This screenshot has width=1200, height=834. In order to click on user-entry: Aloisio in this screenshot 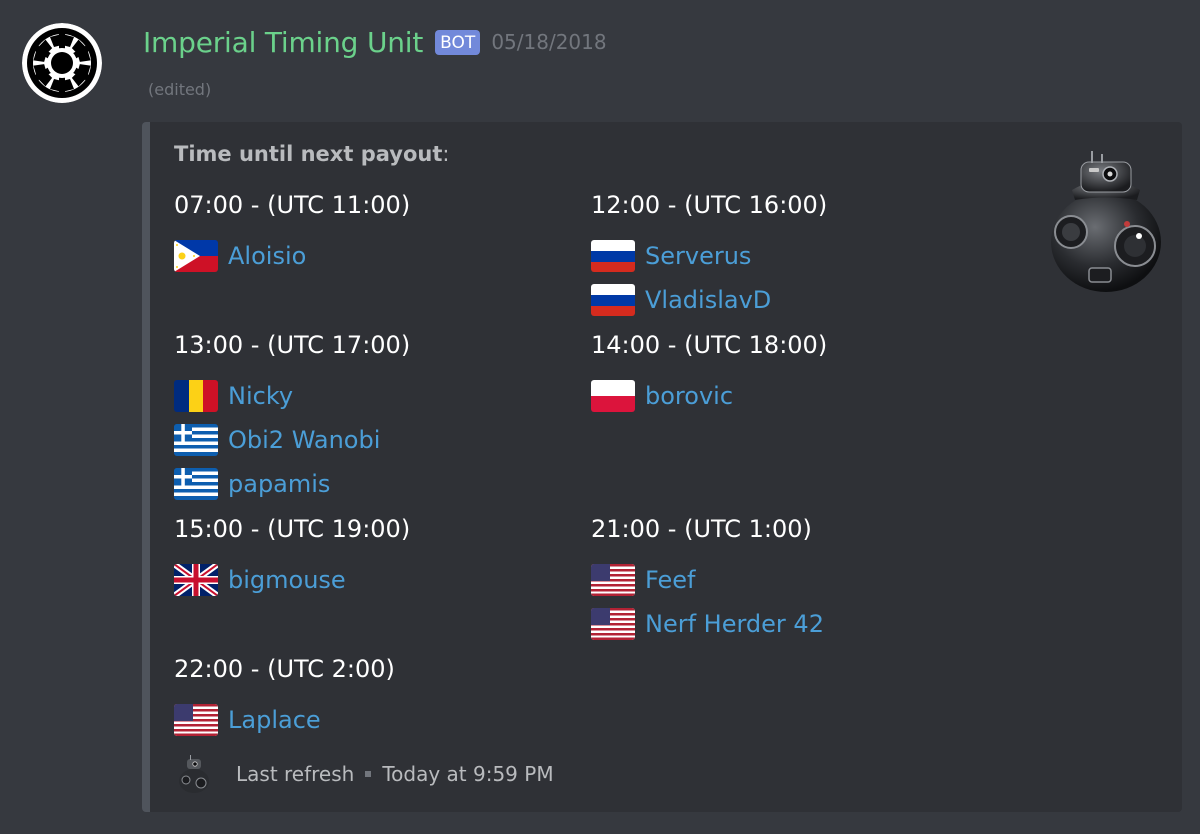, I will do `click(292, 256)`.